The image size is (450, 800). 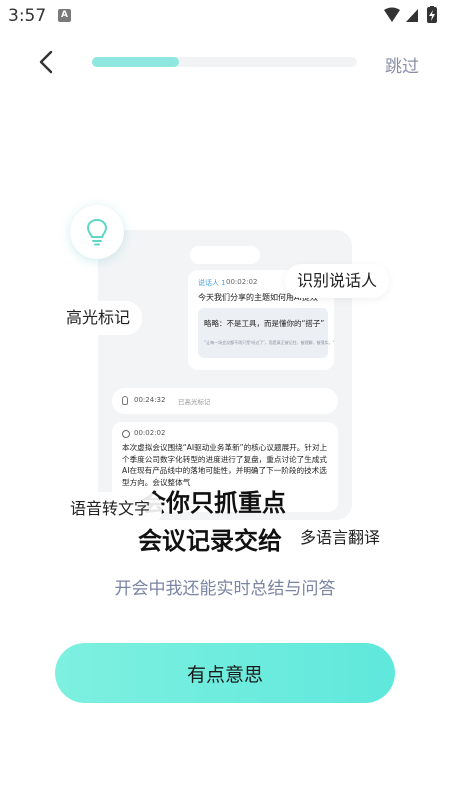 I want to click on subtitle: 开会中我还能实时总结与问答, so click(x=225, y=589).